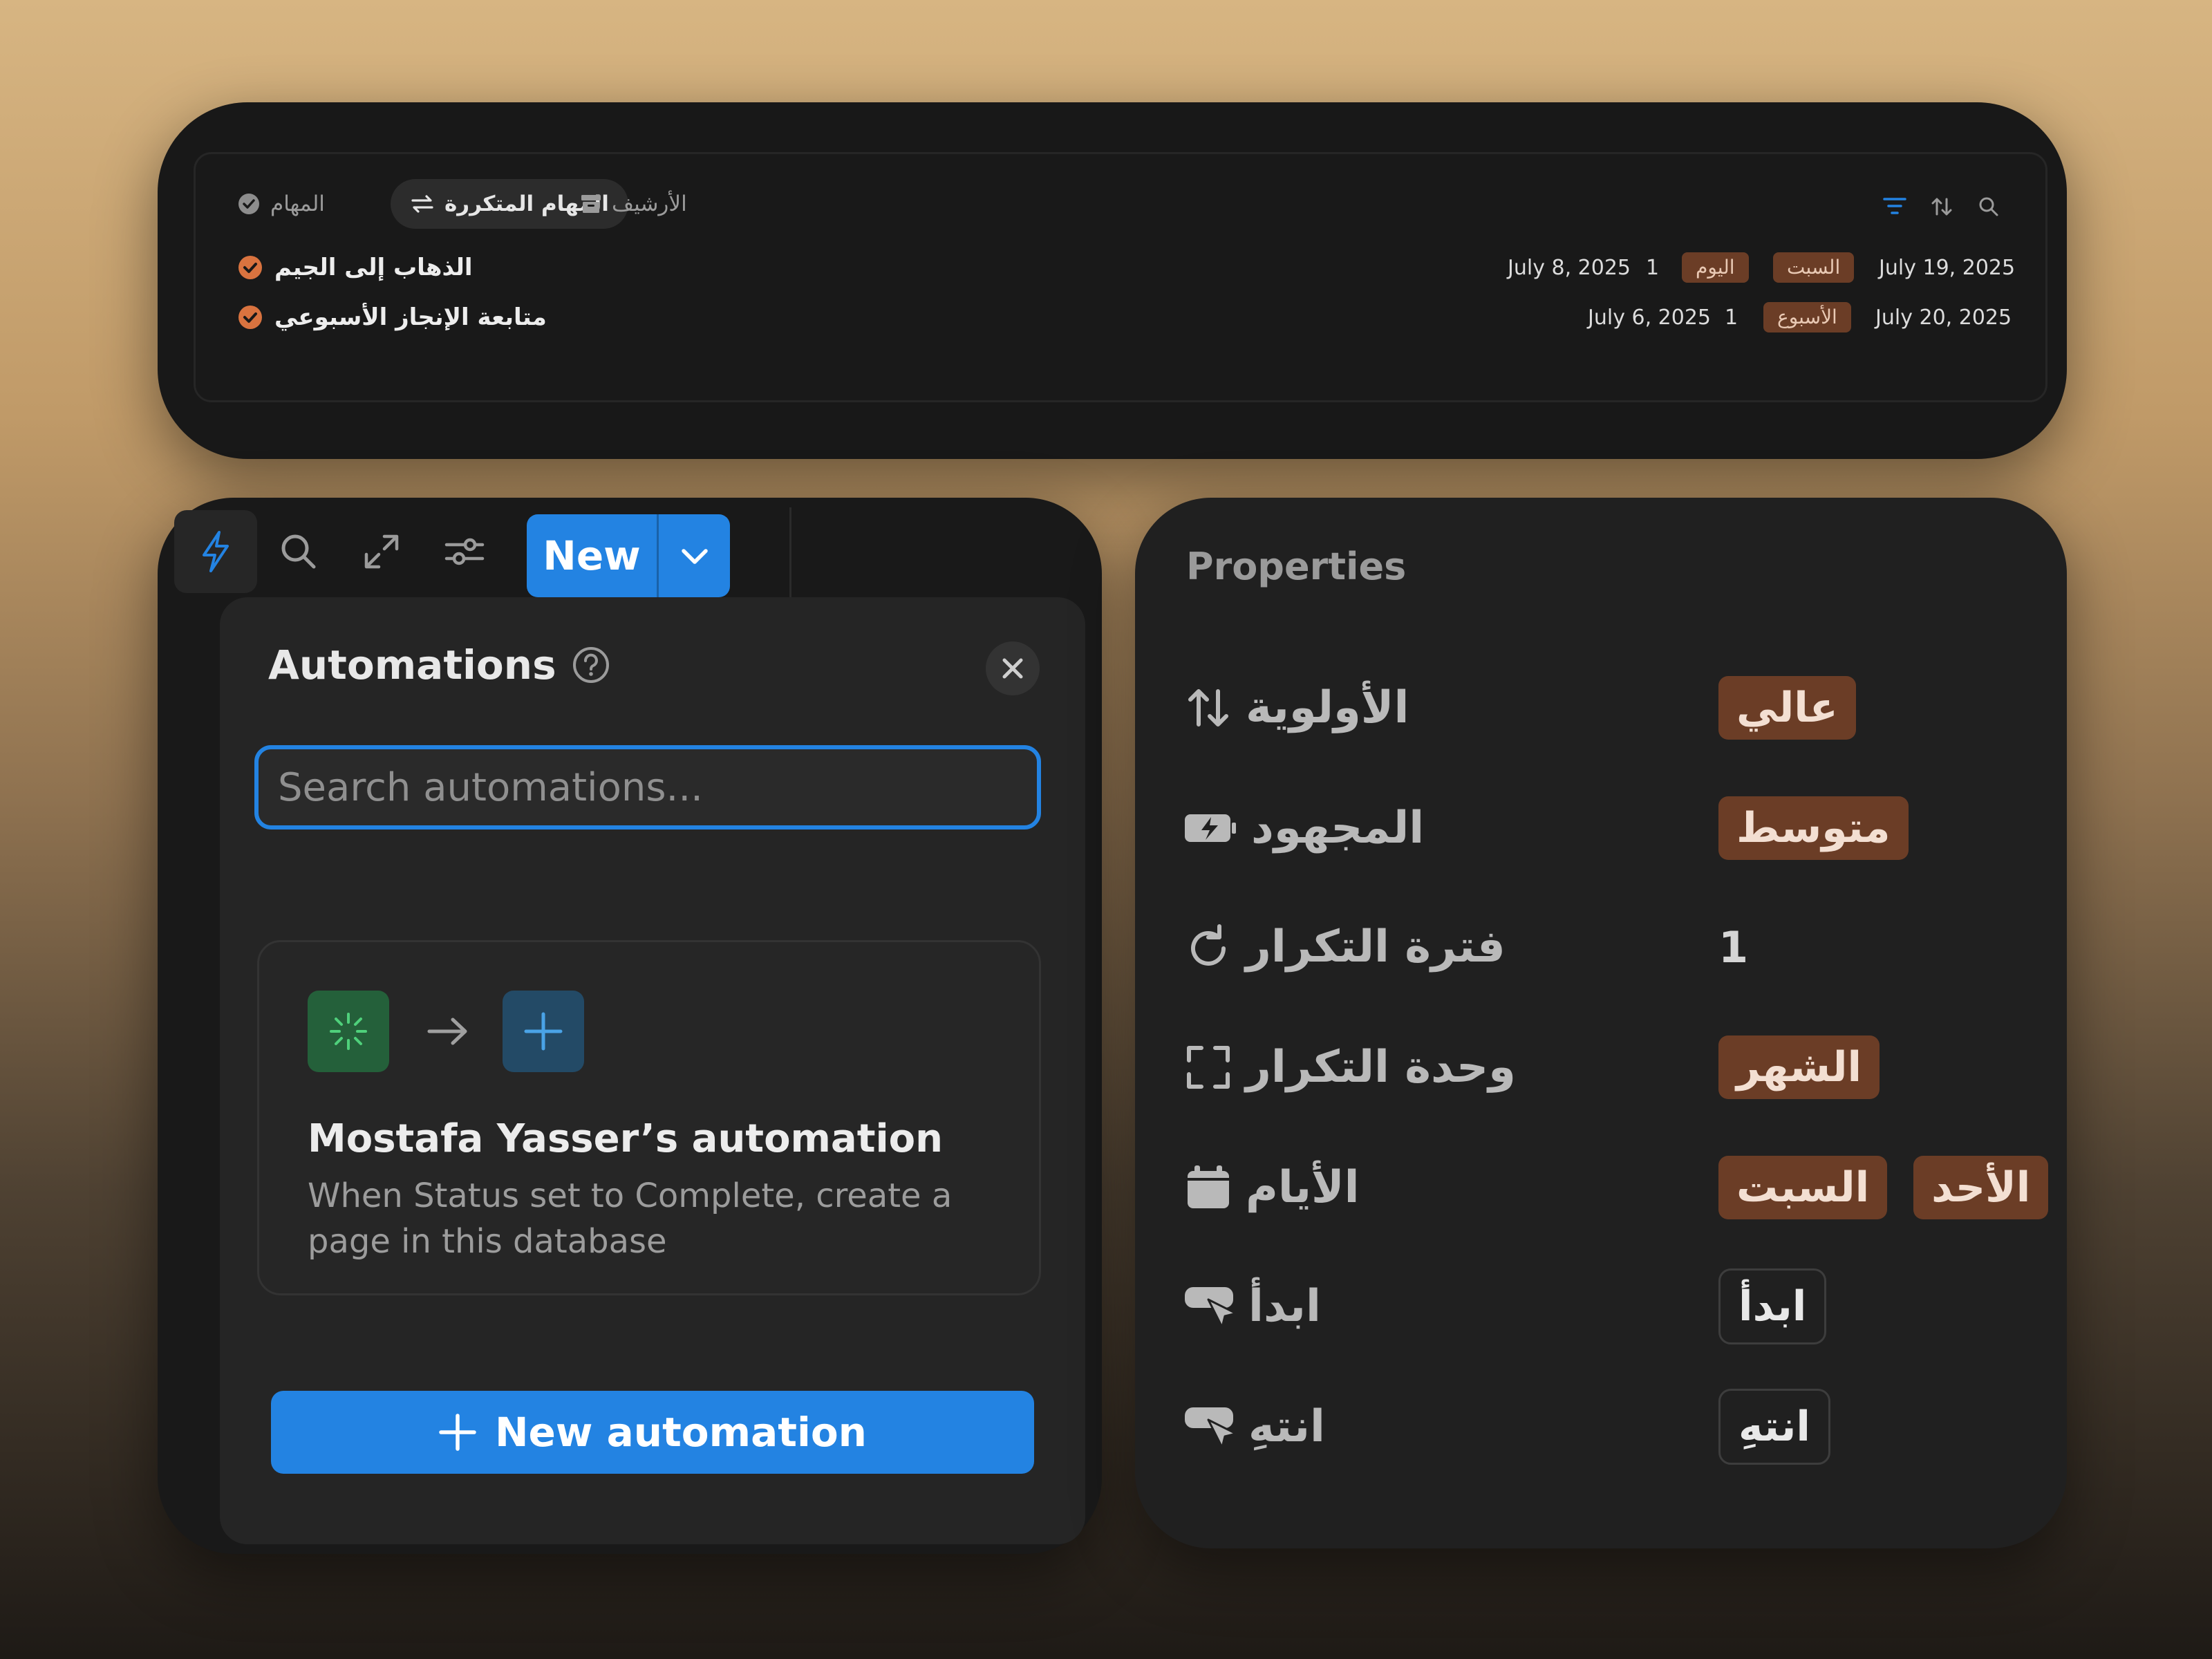 The height and width of the screenshot is (1659, 2212). I want to click on cell-unit-tag: الأسبوع, so click(1807, 317).